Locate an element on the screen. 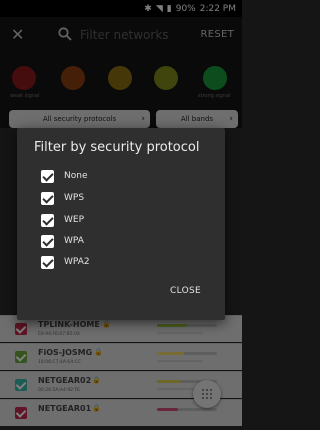 This screenshot has height=430, width=320. option-label: WEP is located at coordinates (74, 220).